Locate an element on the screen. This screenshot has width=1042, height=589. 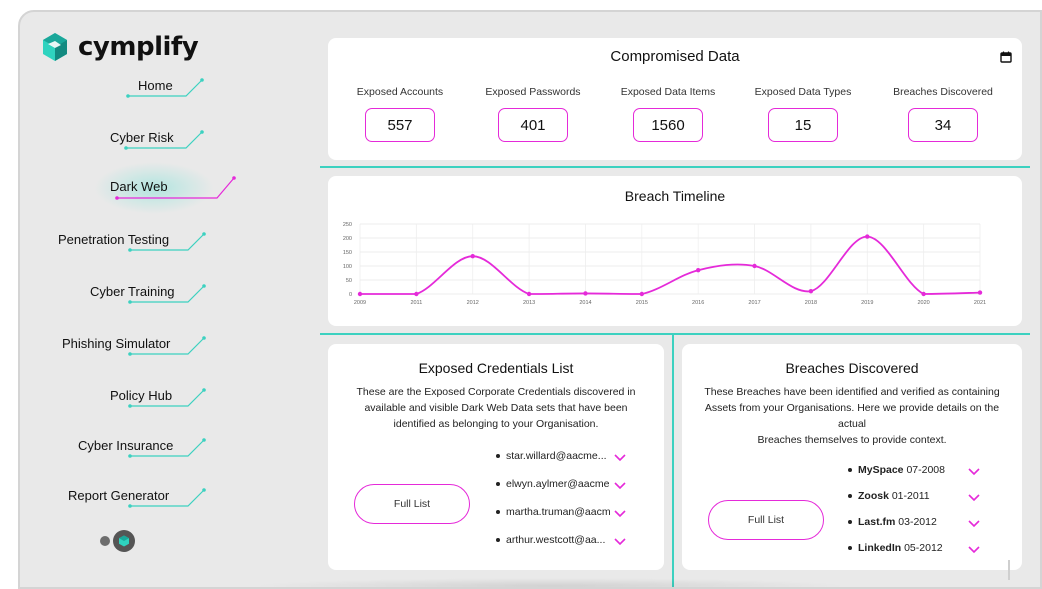
breach-date: 01-2011 is located at coordinates (910, 496).